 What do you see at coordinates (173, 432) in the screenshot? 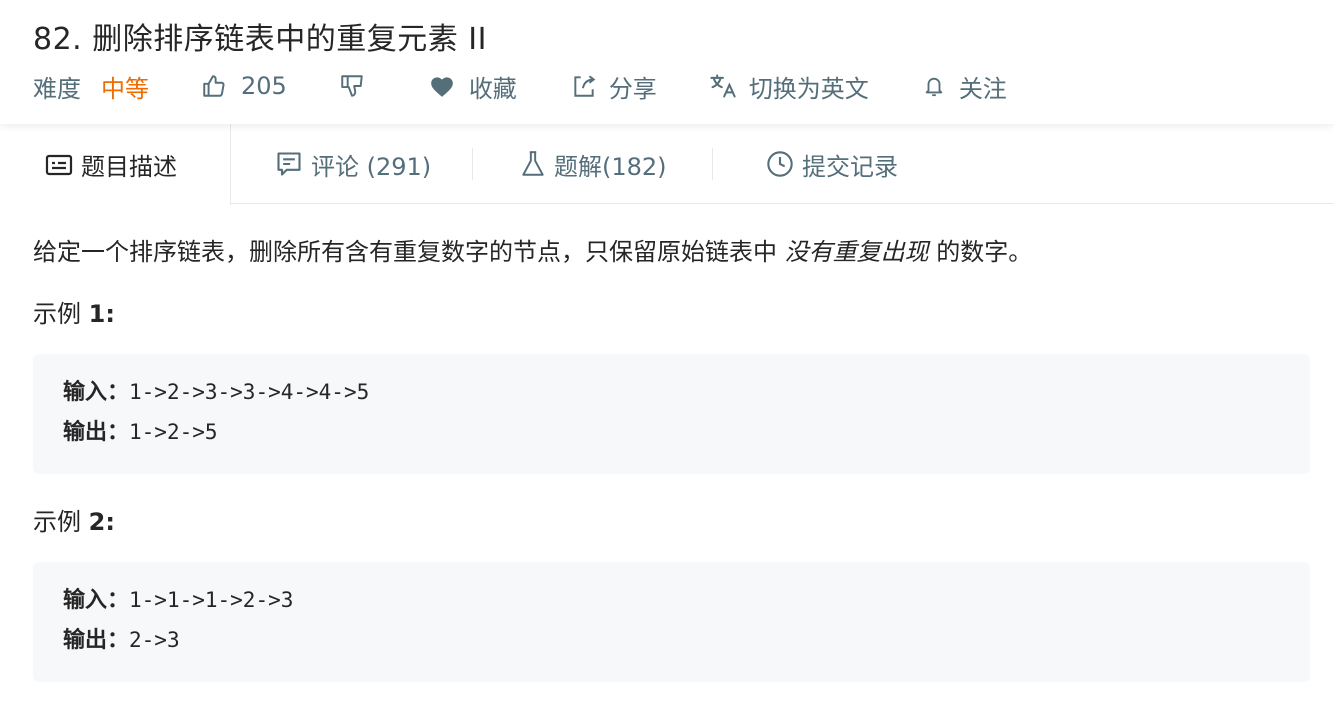
I see `output-value: 1->2->5` at bounding box center [173, 432].